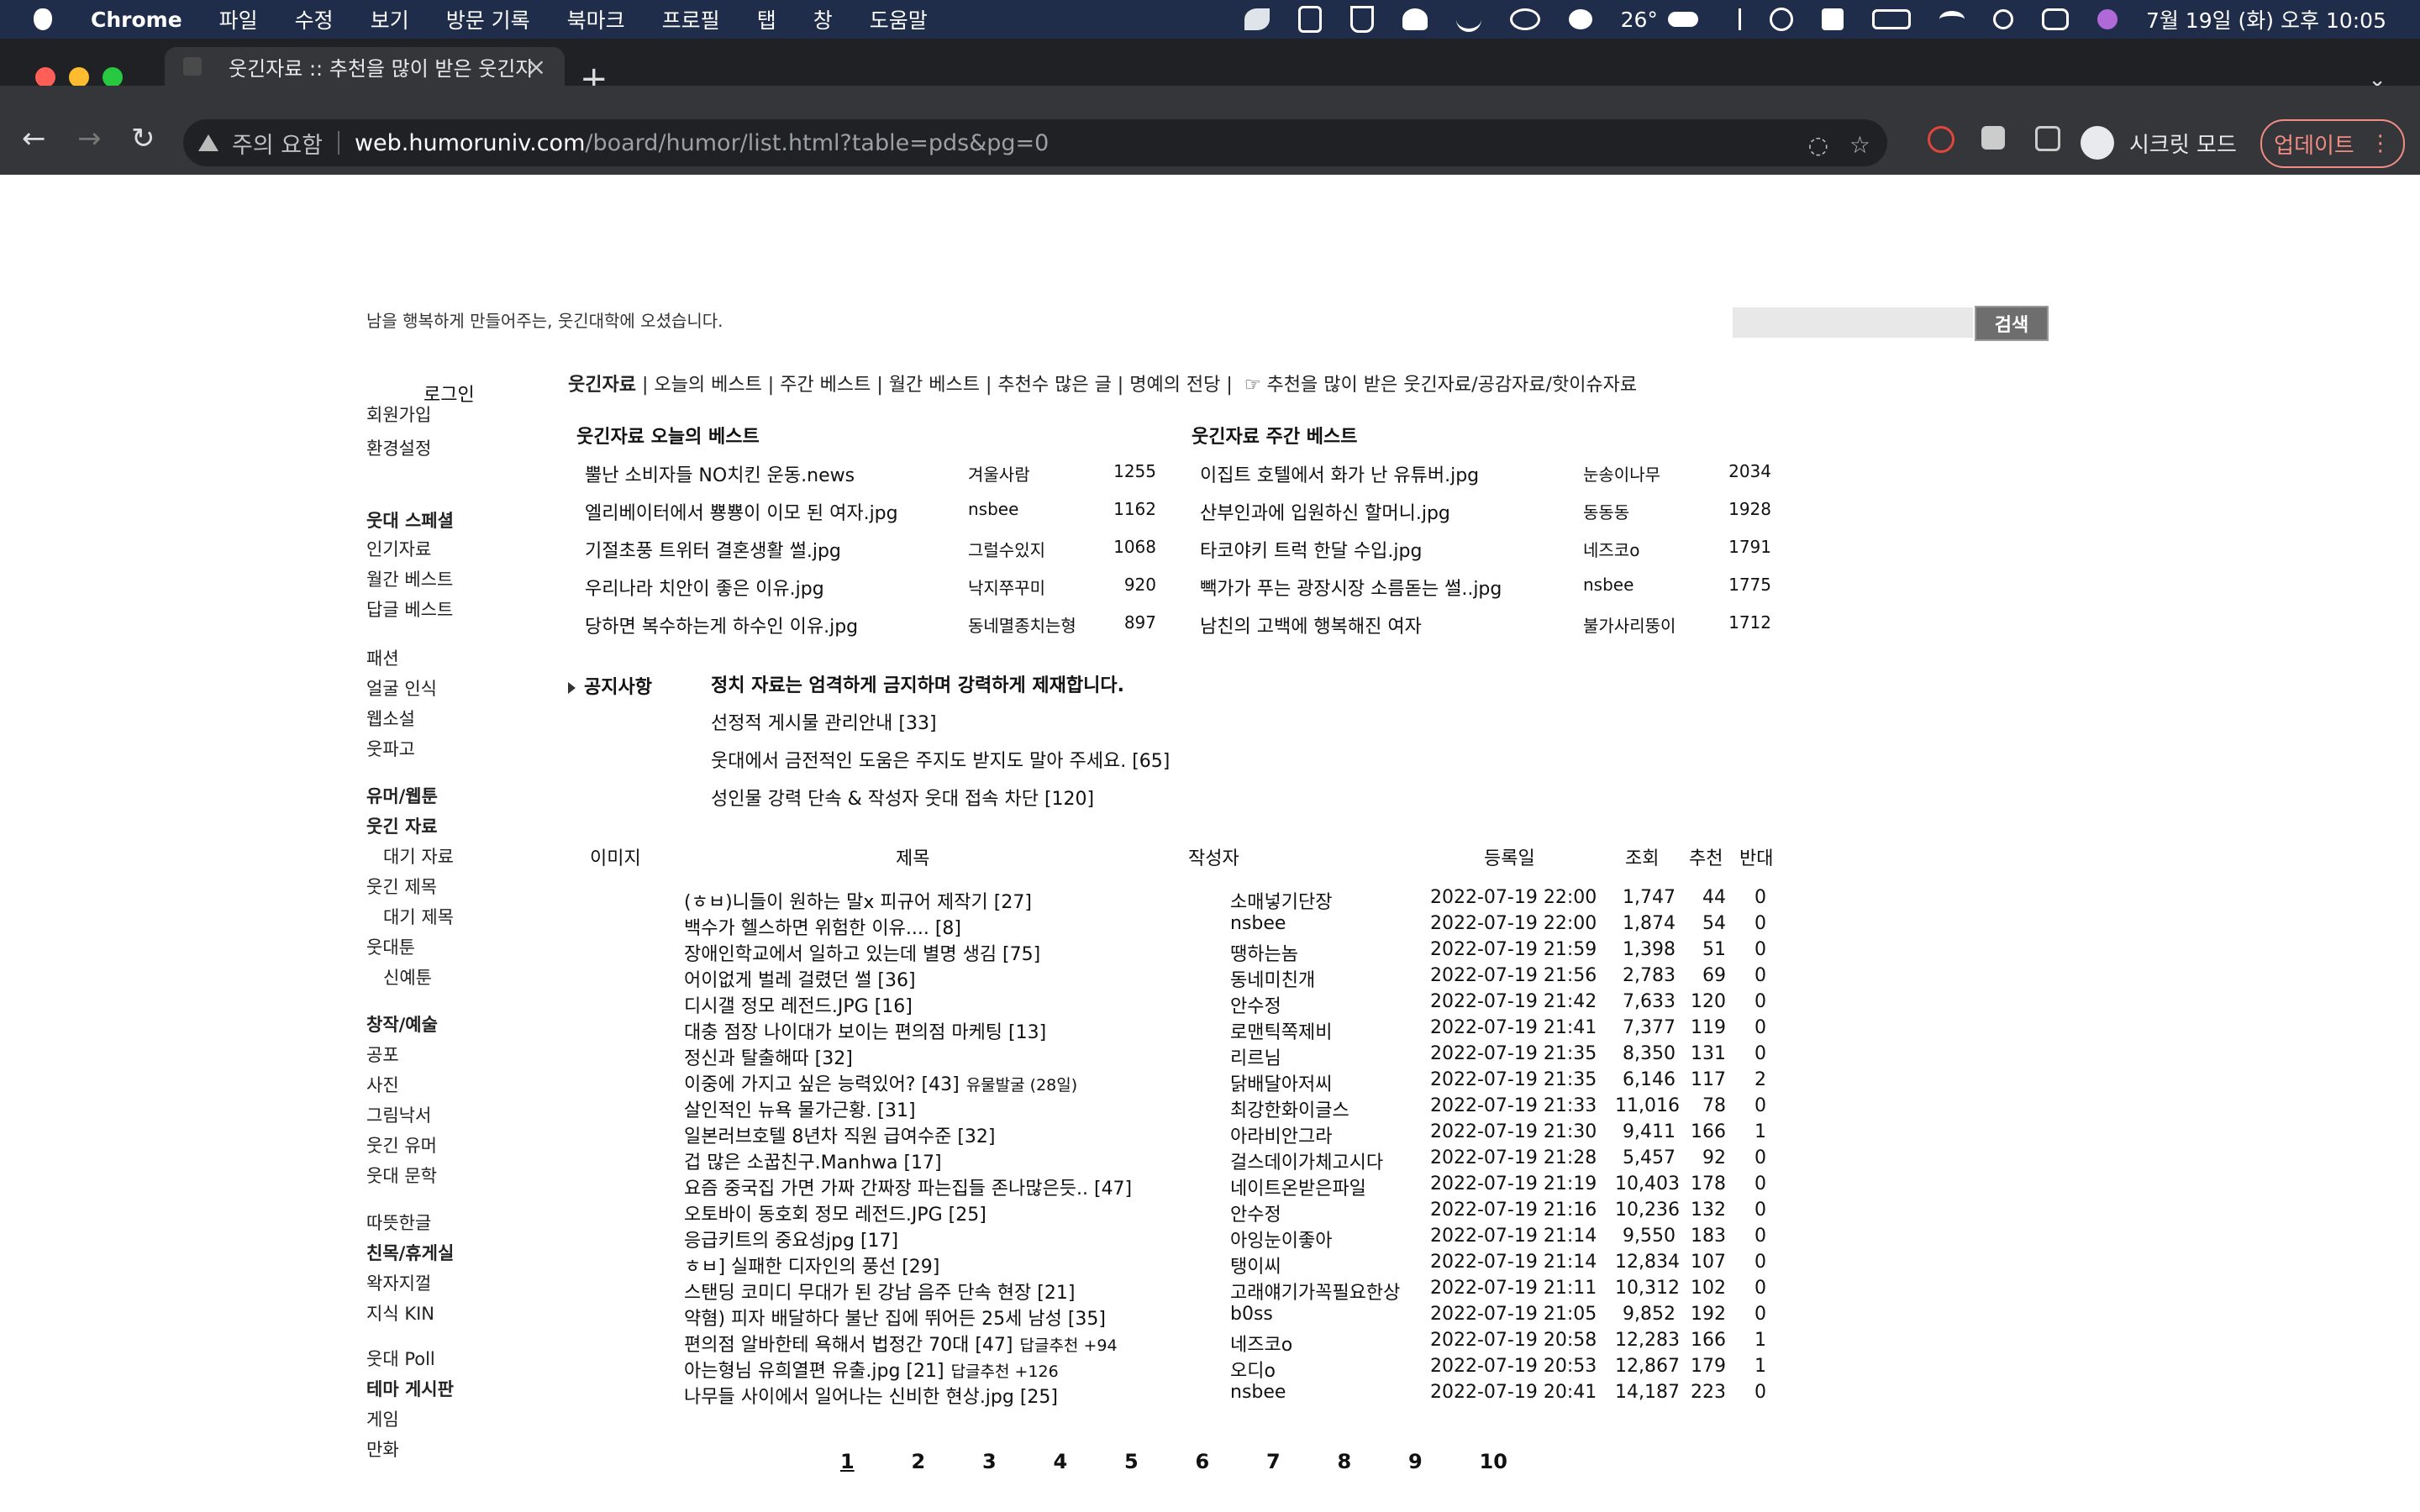  I want to click on post-title-text: 일본러브호텔 8년차 직원 급여수준 [32], so click(840, 1136).